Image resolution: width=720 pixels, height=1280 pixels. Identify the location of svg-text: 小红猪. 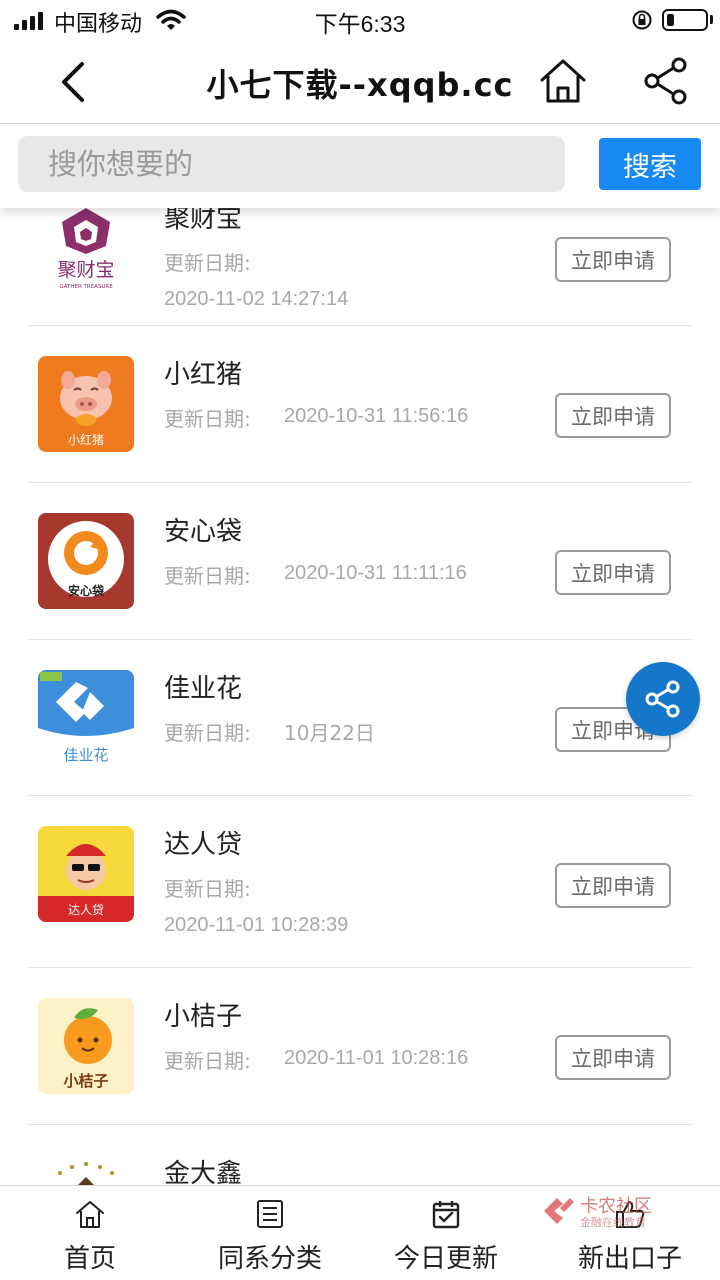
(86, 439).